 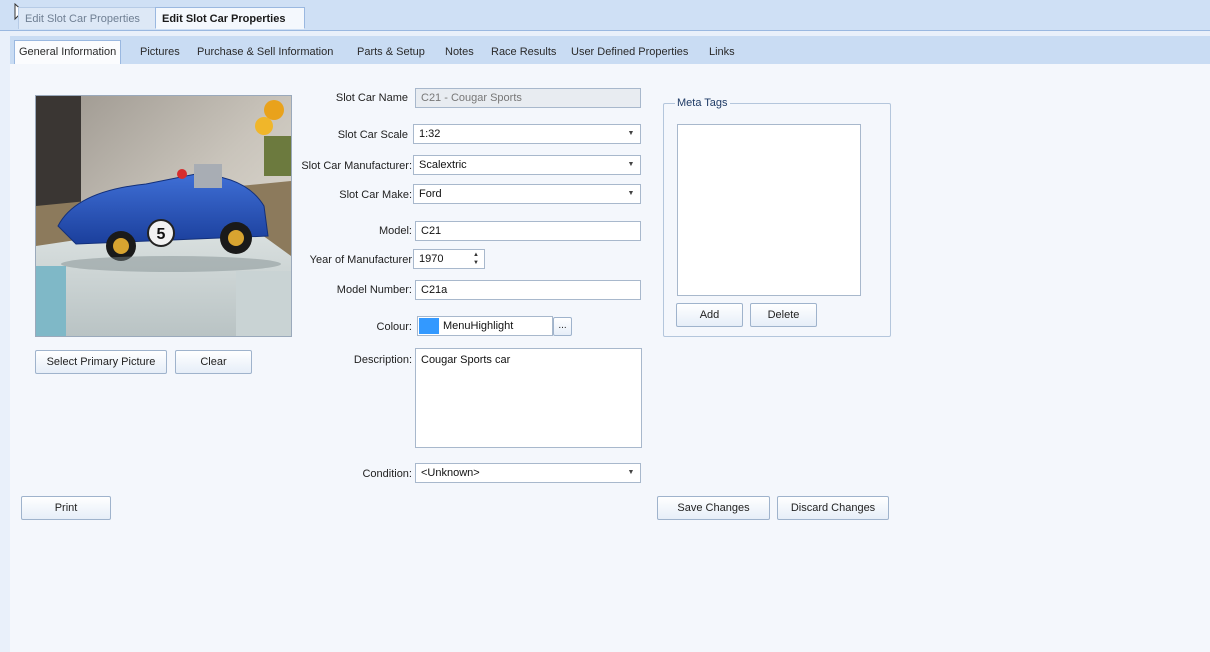 What do you see at coordinates (833, 508) in the screenshot?
I see `discard-changes-button: Discard Changes` at bounding box center [833, 508].